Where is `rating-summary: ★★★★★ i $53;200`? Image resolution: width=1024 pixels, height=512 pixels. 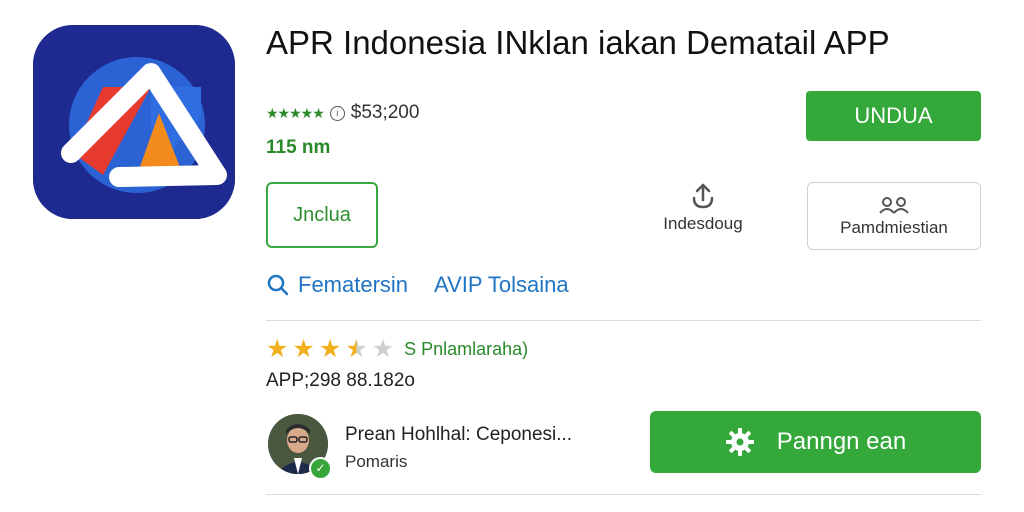
rating-summary: ★★★★★ i $53;200 is located at coordinates (342, 113).